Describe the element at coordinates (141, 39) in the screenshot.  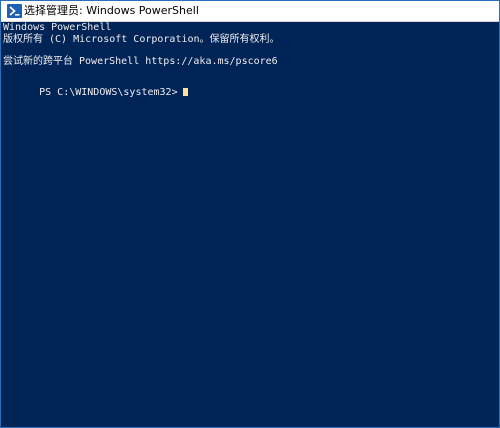
I see `console-line: 版权所有 (C) Microsoft Corporation。保留所有权利。` at that location.